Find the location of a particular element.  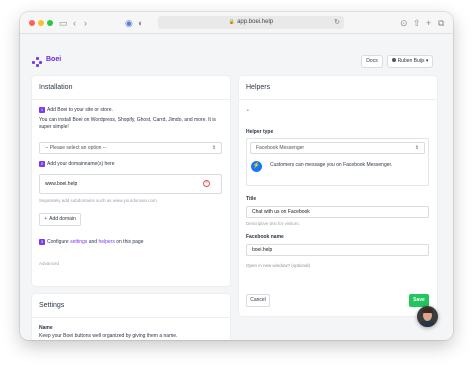

address-bar: 🔒 app.boei.help ↻ is located at coordinates (251, 22).